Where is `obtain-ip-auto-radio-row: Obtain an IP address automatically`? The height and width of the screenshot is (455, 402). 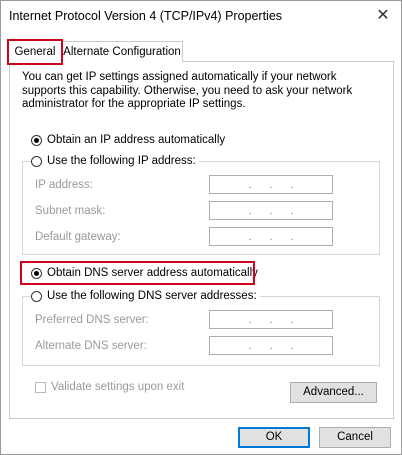 obtain-ip-auto-radio-row: Obtain an IP address automatically is located at coordinates (128, 140).